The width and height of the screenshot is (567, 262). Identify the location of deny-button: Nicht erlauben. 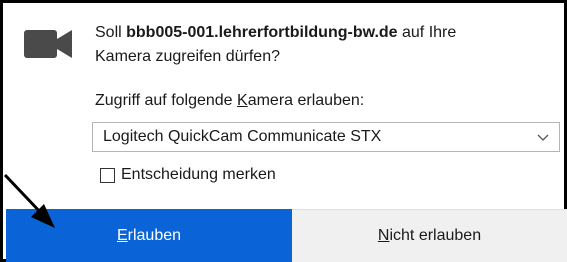
(429, 235).